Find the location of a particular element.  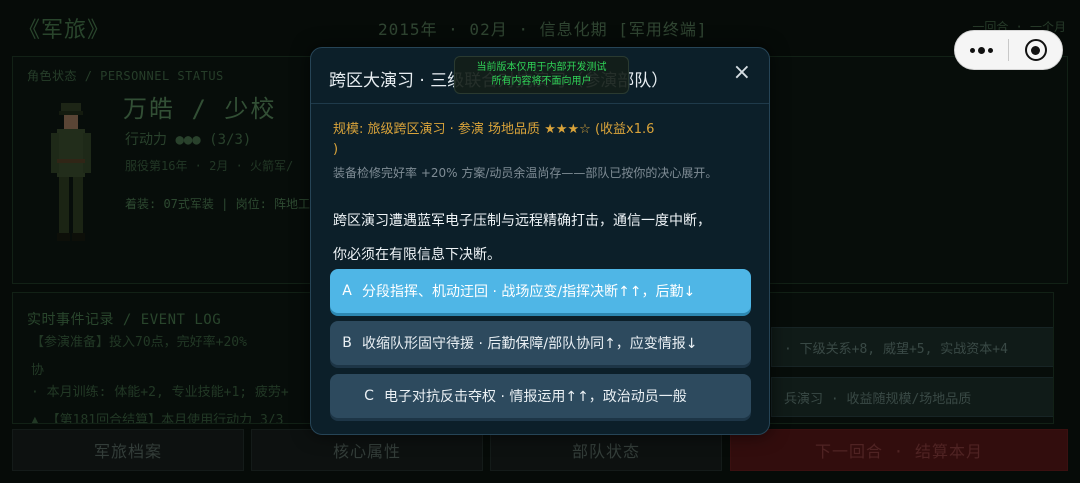

exercise-note: 装备检修完好率 +20% 方案/动员余温尚存——部队已按你的决心展开。 is located at coordinates (525, 173).